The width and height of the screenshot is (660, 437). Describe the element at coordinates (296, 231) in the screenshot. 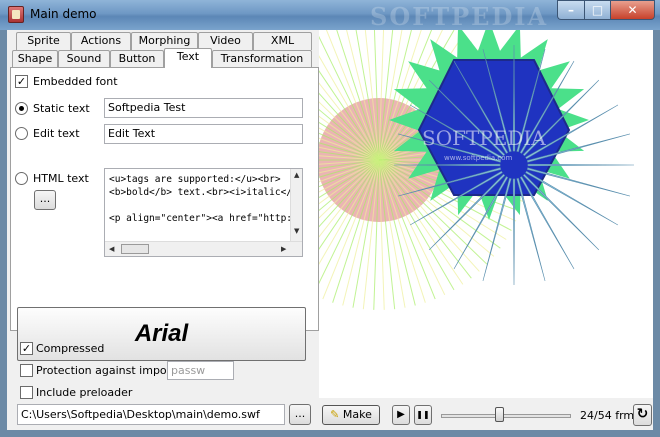

I see `scroll-down-icon: ▼` at that location.